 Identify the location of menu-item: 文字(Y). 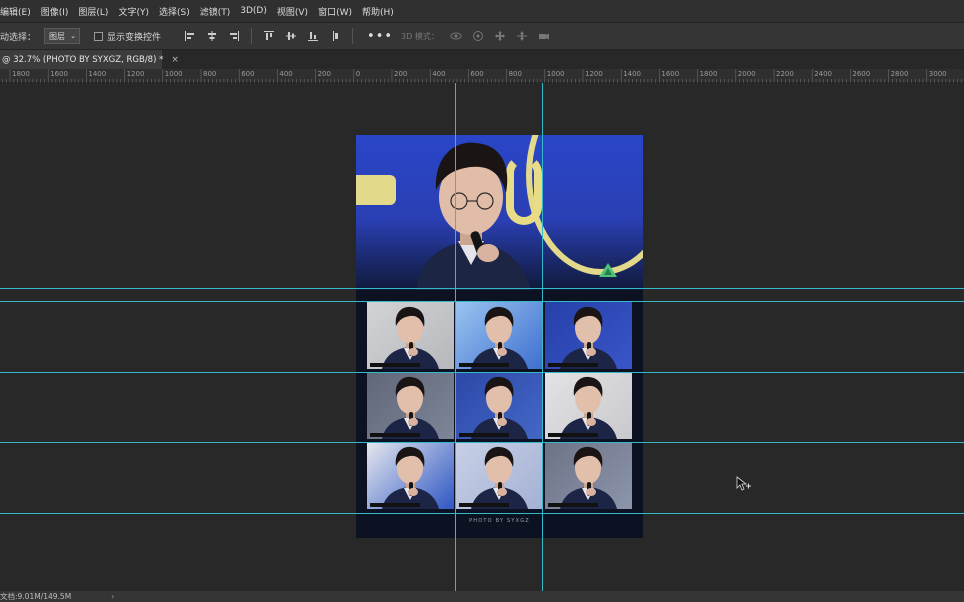
(133, 11).